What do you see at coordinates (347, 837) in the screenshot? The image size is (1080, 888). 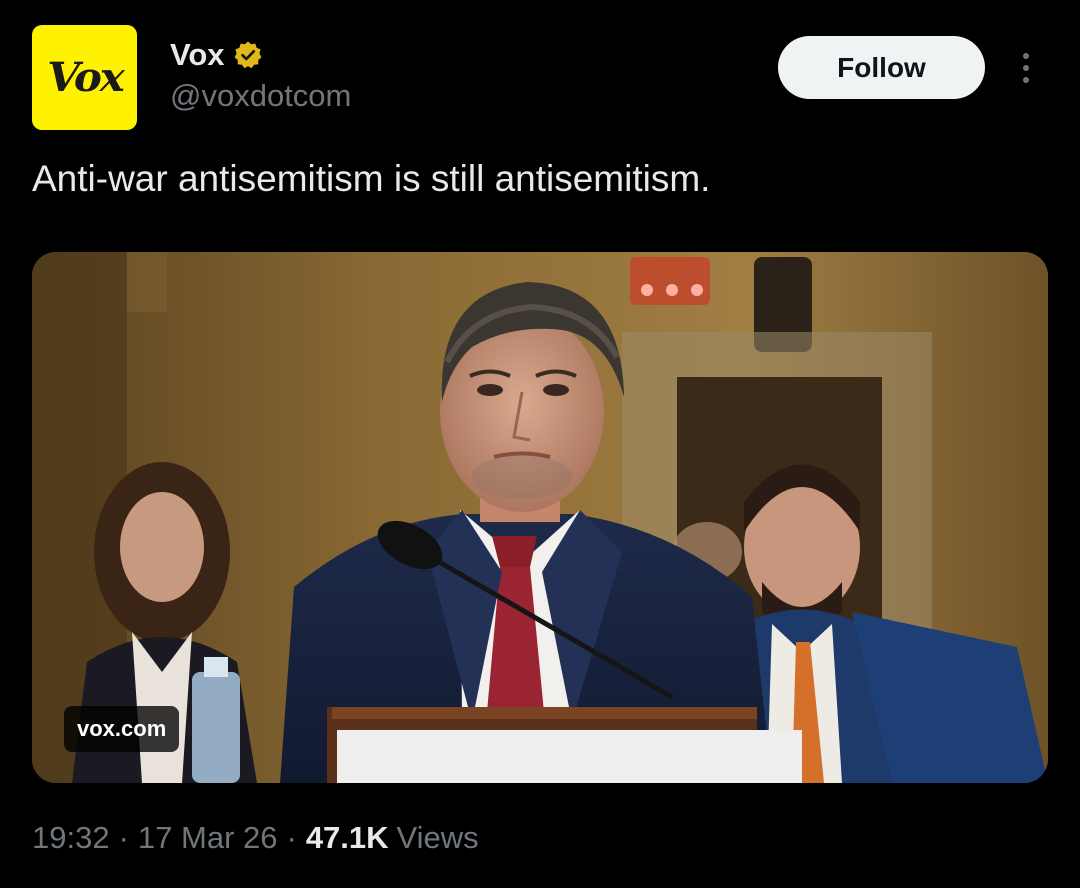 I see `views-count: 47.1K` at bounding box center [347, 837].